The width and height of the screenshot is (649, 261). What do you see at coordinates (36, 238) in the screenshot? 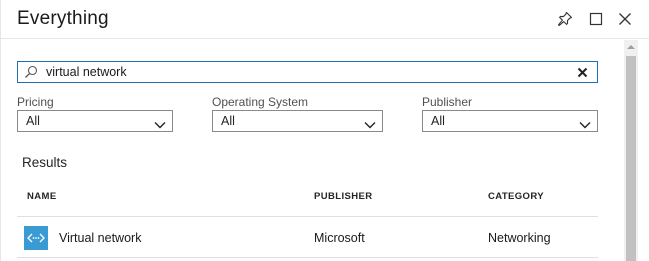
I see `virtual-network-icon` at bounding box center [36, 238].